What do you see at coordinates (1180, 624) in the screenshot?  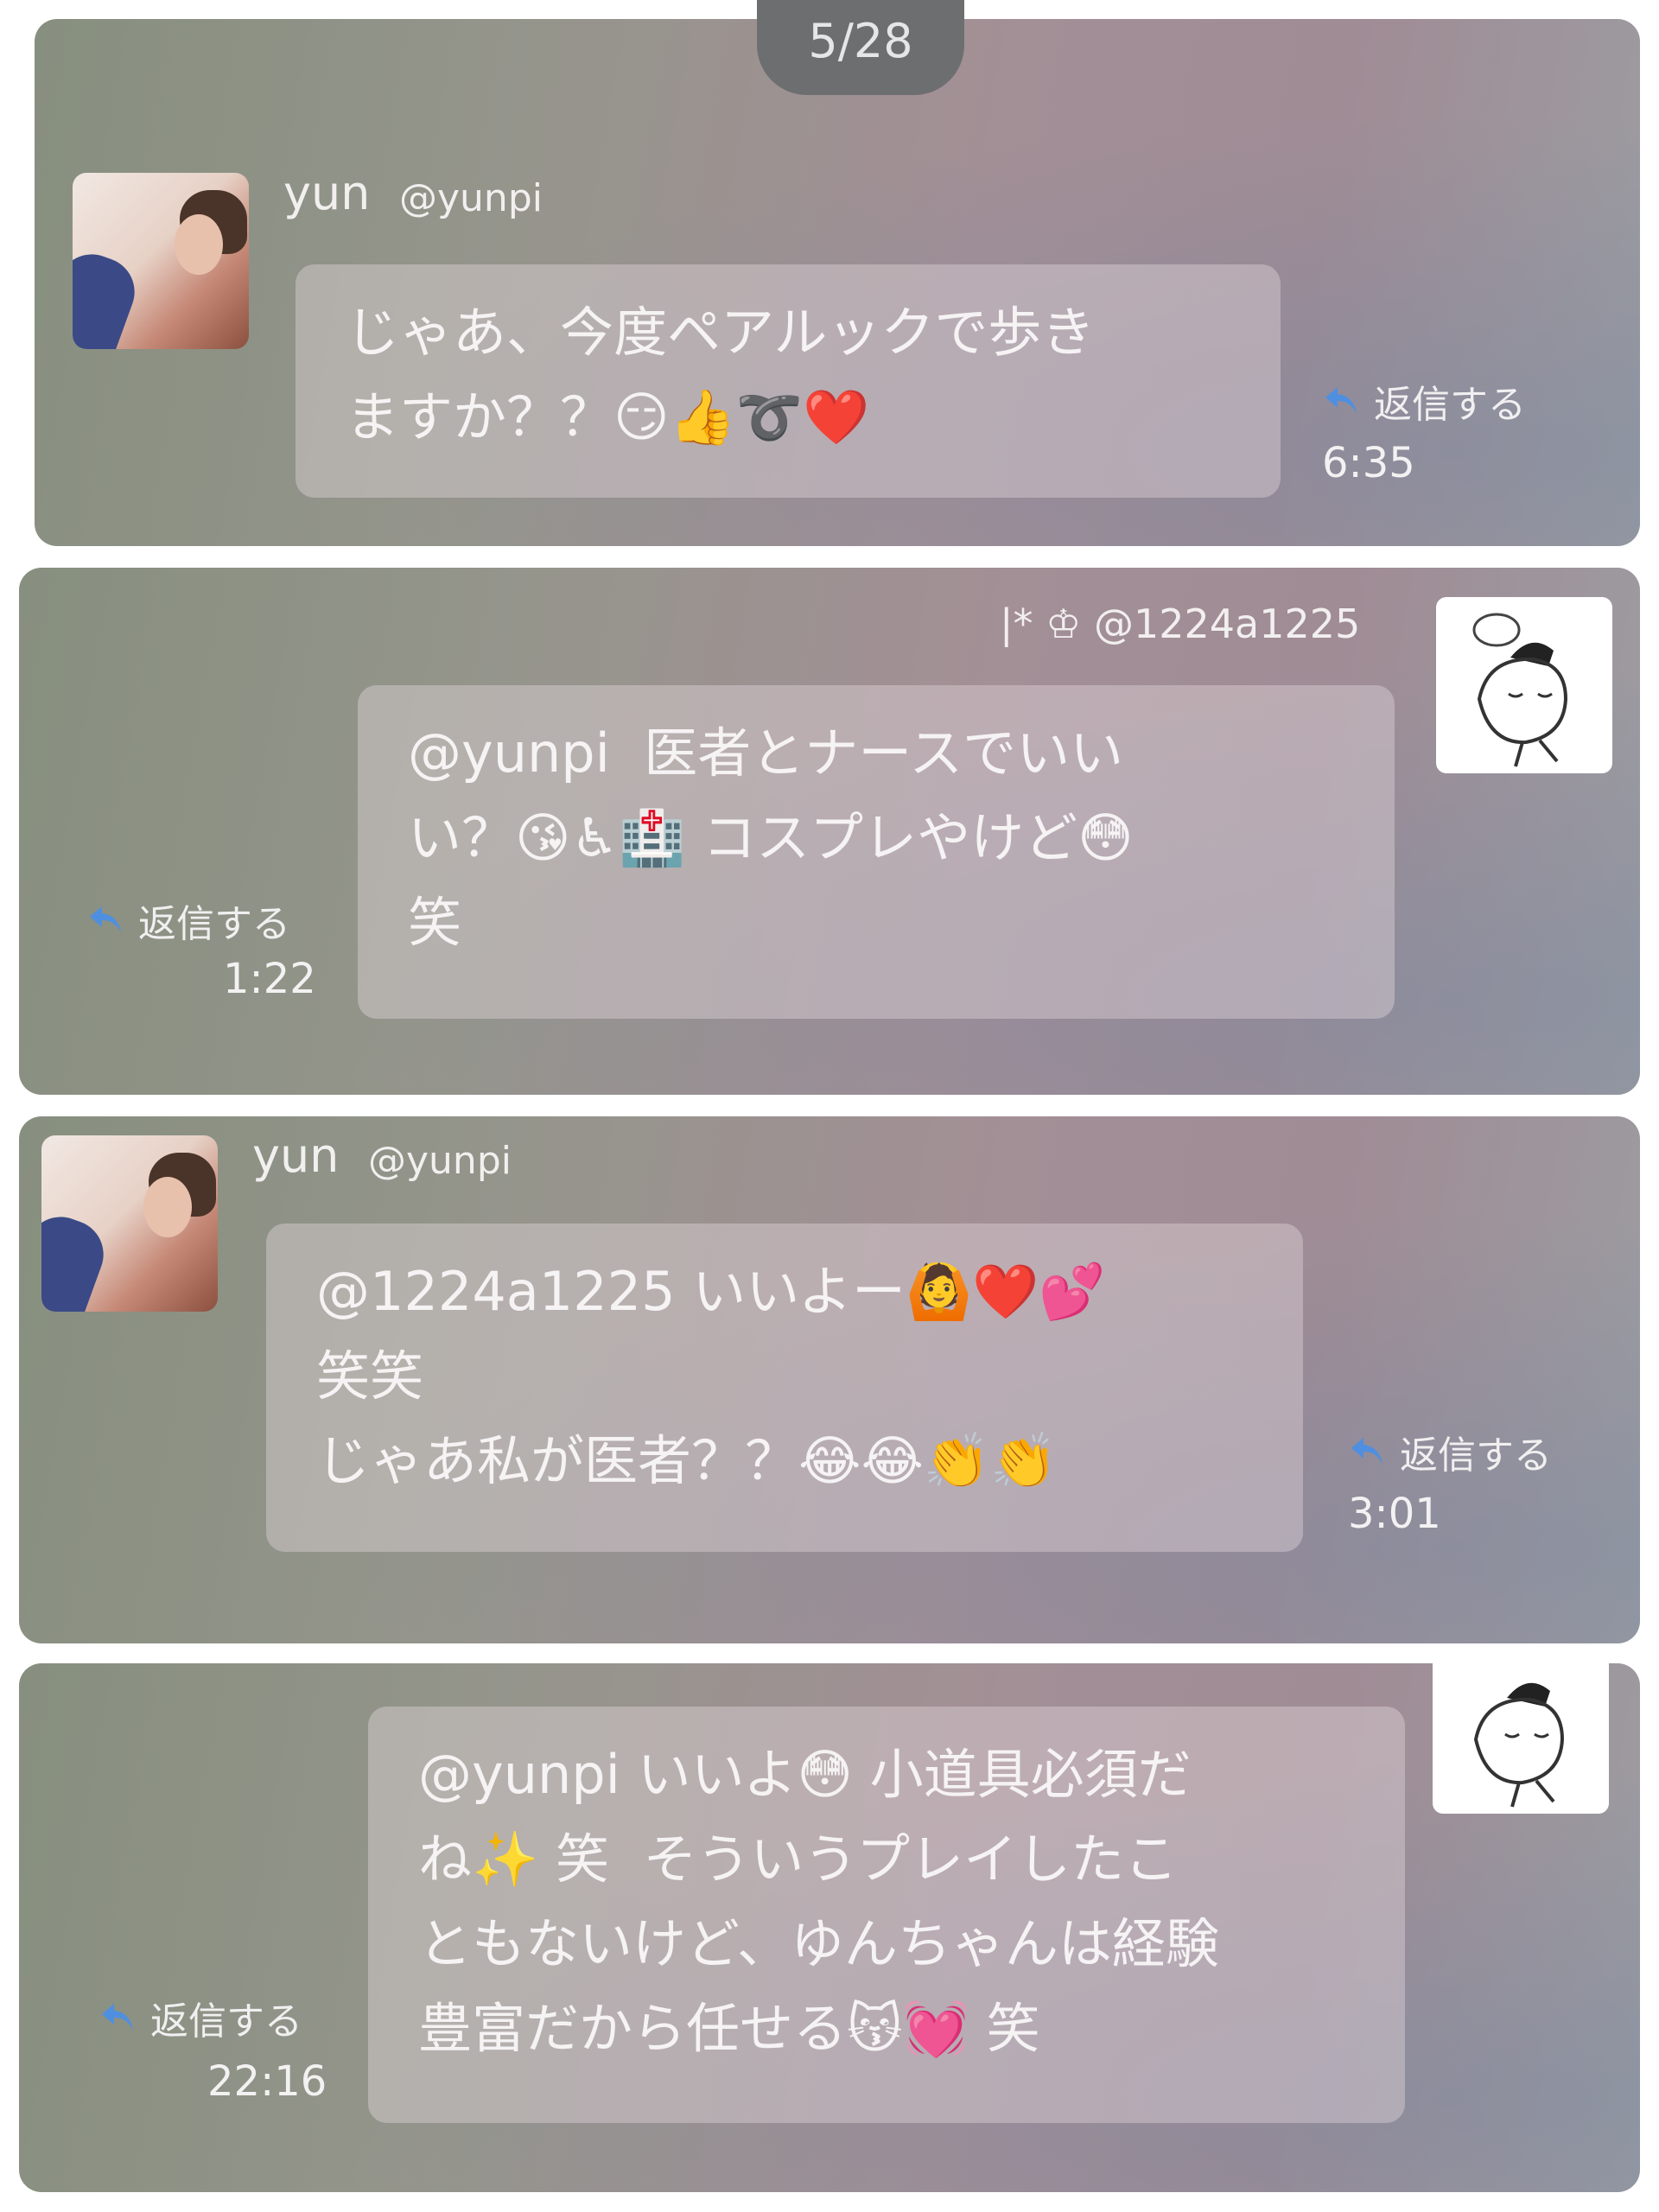 I see `author-handle: |* ♔ @1224a1225` at bounding box center [1180, 624].